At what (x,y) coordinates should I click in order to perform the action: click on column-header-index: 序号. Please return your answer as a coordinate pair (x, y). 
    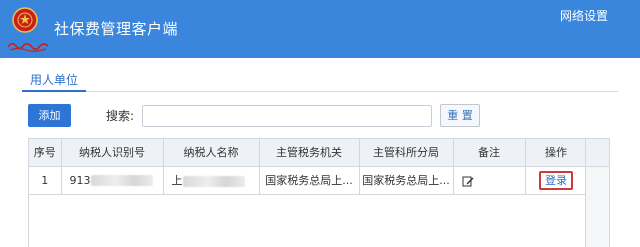
    Looking at the image, I should click on (45, 153).